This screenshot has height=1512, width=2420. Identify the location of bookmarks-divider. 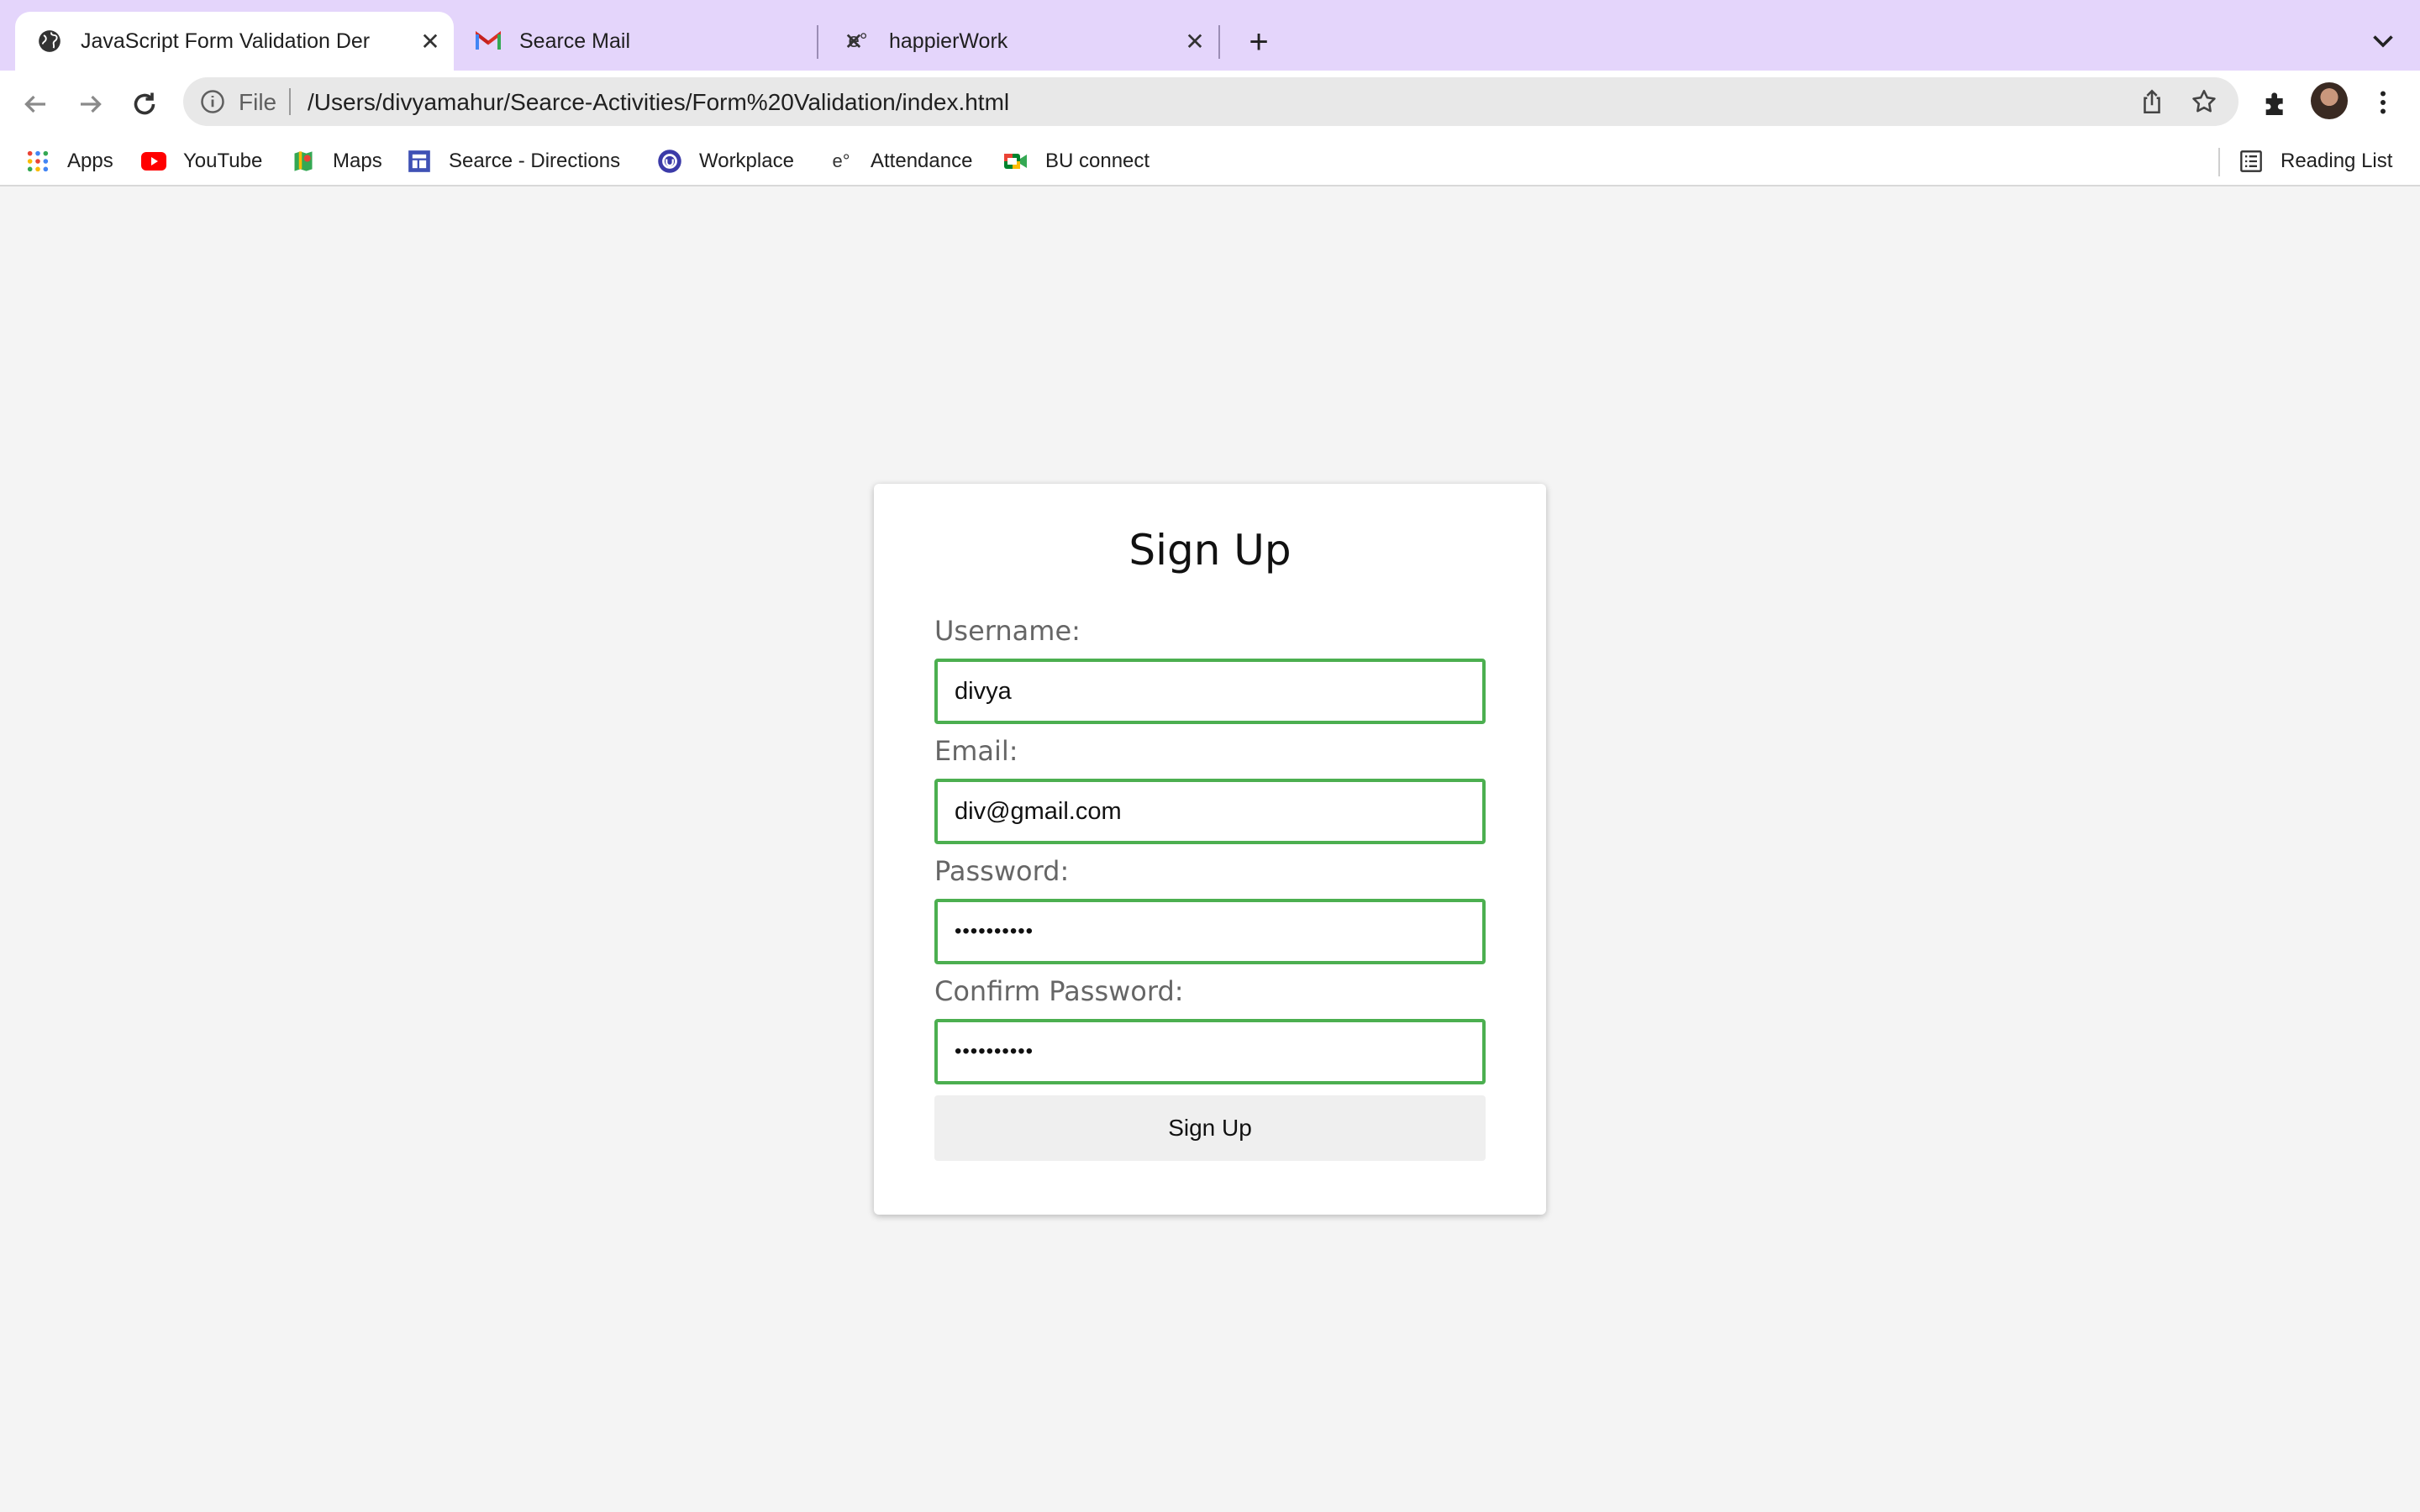
(2219, 162).